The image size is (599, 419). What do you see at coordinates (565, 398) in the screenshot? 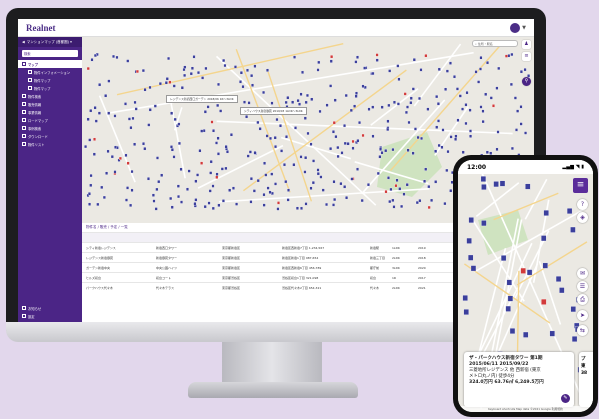
I see `edit-icon: ✎` at bounding box center [565, 398].